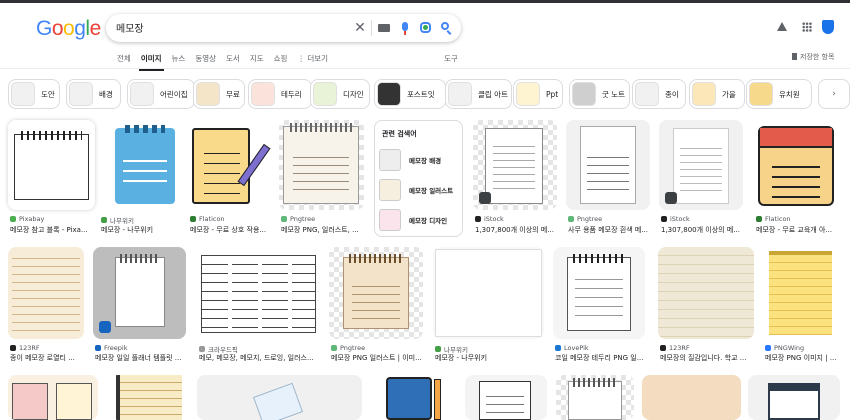 The width and height of the screenshot is (850, 420). I want to click on tab-all: 전체, so click(124, 58).